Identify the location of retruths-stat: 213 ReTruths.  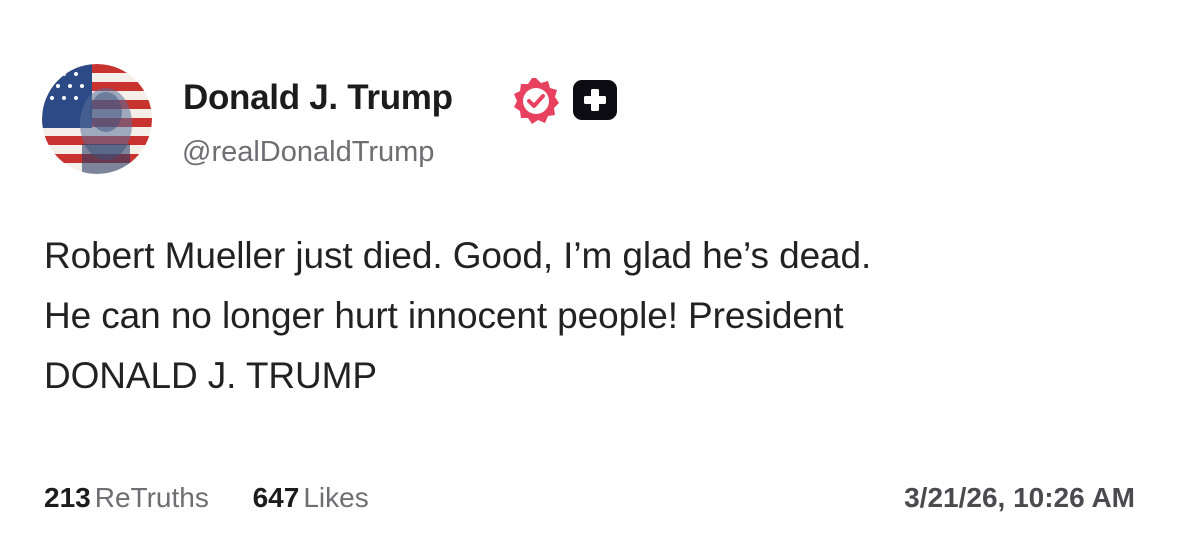
(126, 498).